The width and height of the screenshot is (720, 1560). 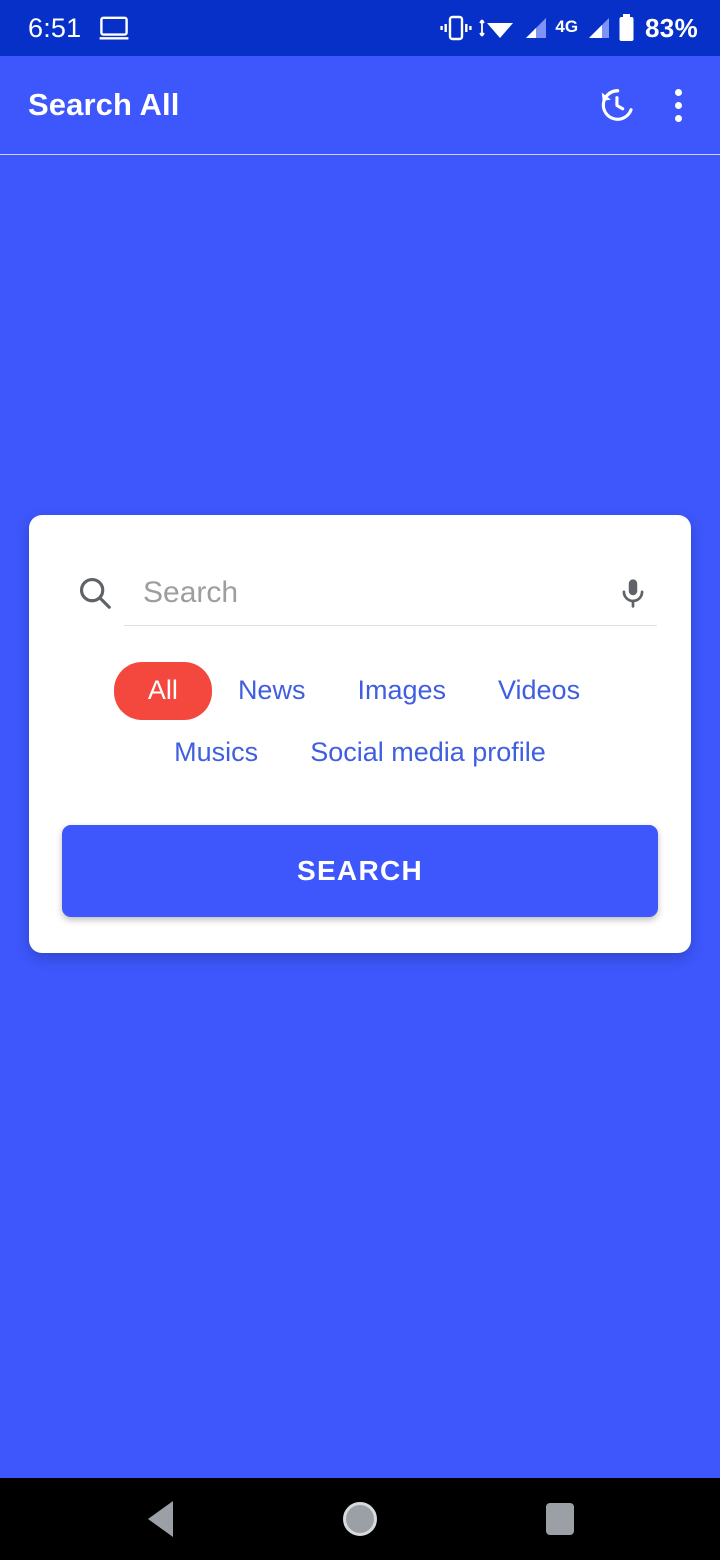 I want to click on battery-icon, so click(x=626, y=27).